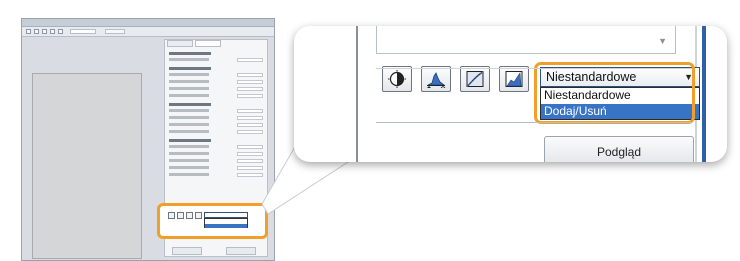 The width and height of the screenshot is (740, 261). I want to click on tone-curve-icon, so click(475, 79).